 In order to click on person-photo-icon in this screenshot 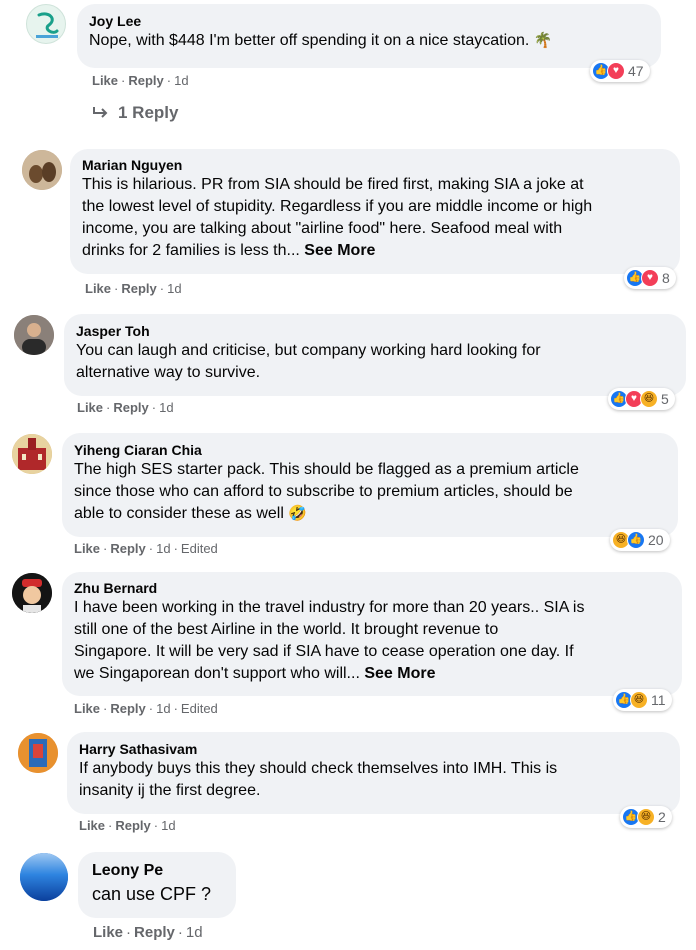, I will do `click(34, 335)`.